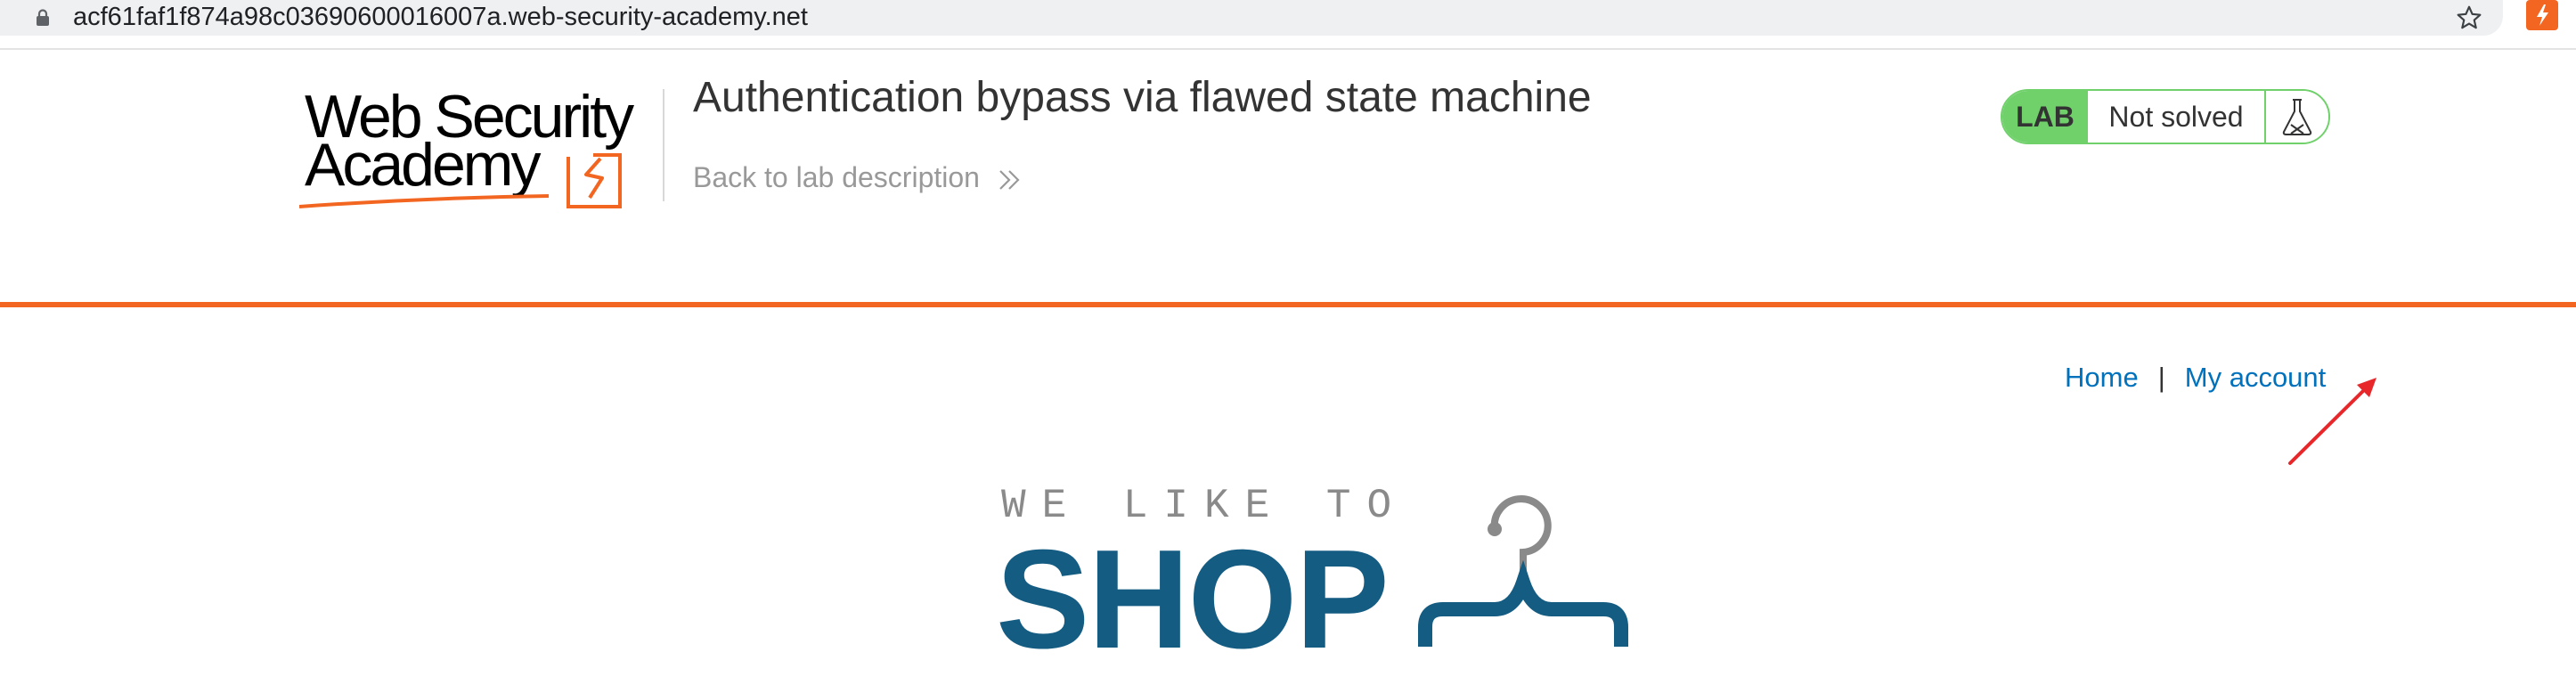  Describe the element at coordinates (1288, 304) in the screenshot. I see `header-orange-rule` at that location.